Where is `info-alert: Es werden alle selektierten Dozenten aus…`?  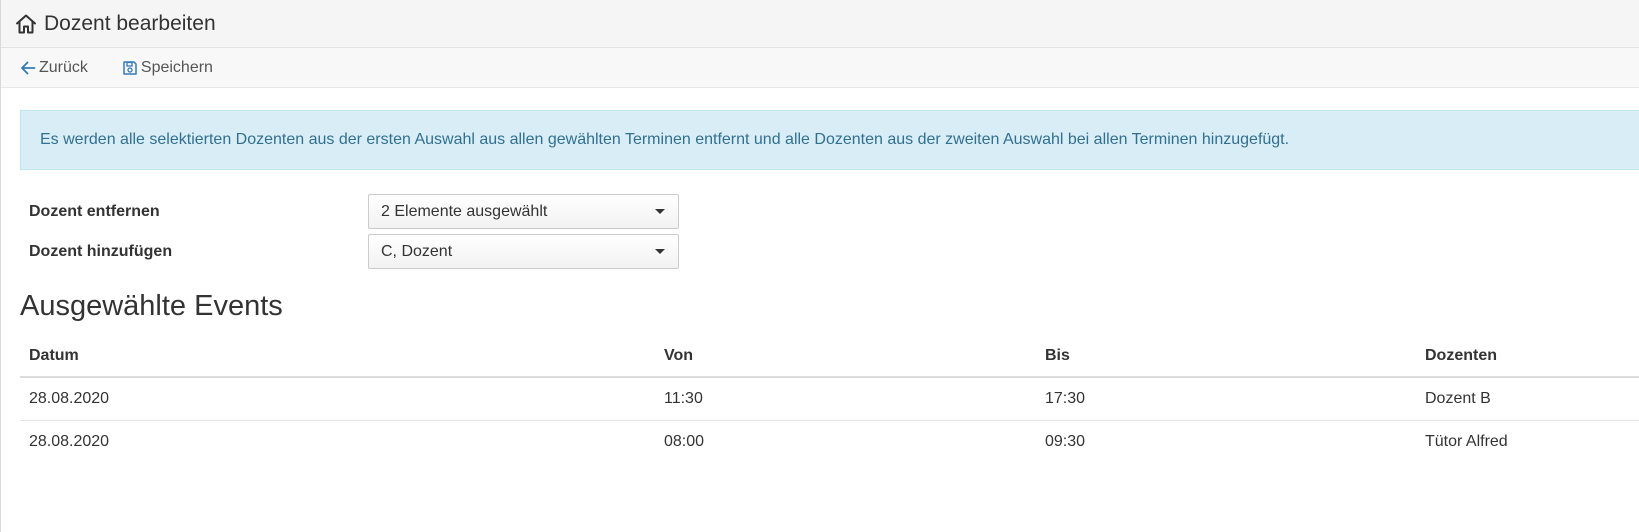
info-alert: Es werden alle selektierten Dozenten aus… is located at coordinates (829, 140).